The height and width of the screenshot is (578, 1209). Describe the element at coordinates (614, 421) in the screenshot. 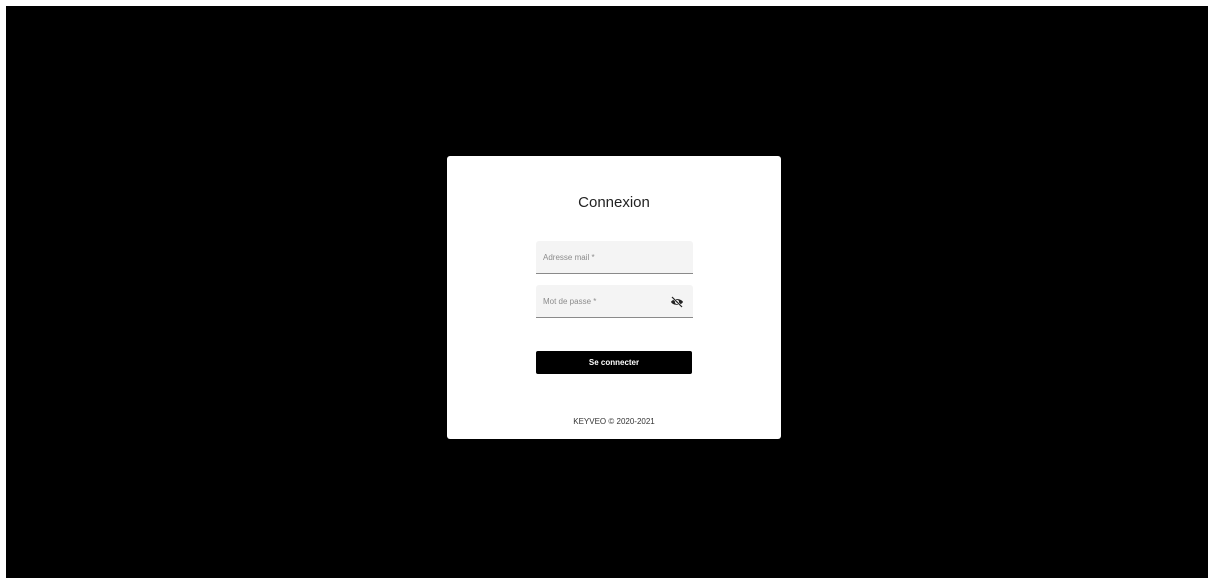

I see `copyright-footer: KEYVEO © 2020-2021` at that location.